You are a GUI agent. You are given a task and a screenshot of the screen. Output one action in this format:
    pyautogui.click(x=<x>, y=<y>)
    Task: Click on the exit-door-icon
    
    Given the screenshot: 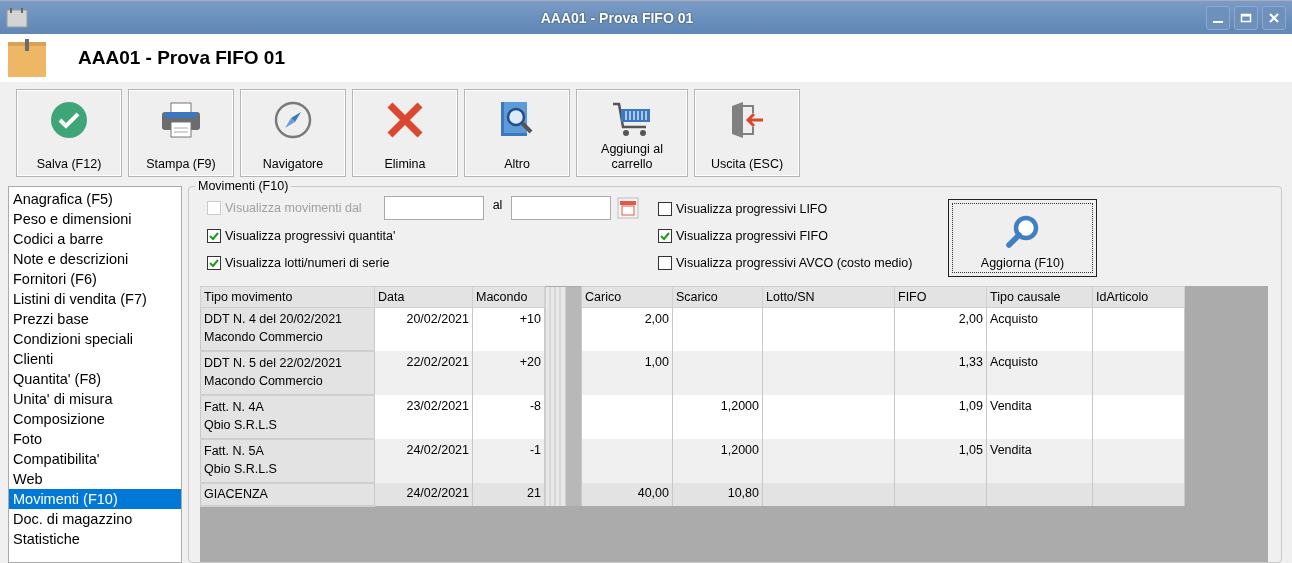 What is the action you would take?
    pyautogui.click(x=747, y=120)
    